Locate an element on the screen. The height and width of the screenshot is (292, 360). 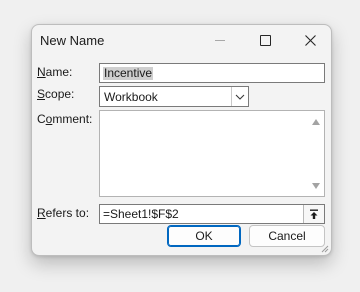
scroll-down-icon is located at coordinates (316, 186).